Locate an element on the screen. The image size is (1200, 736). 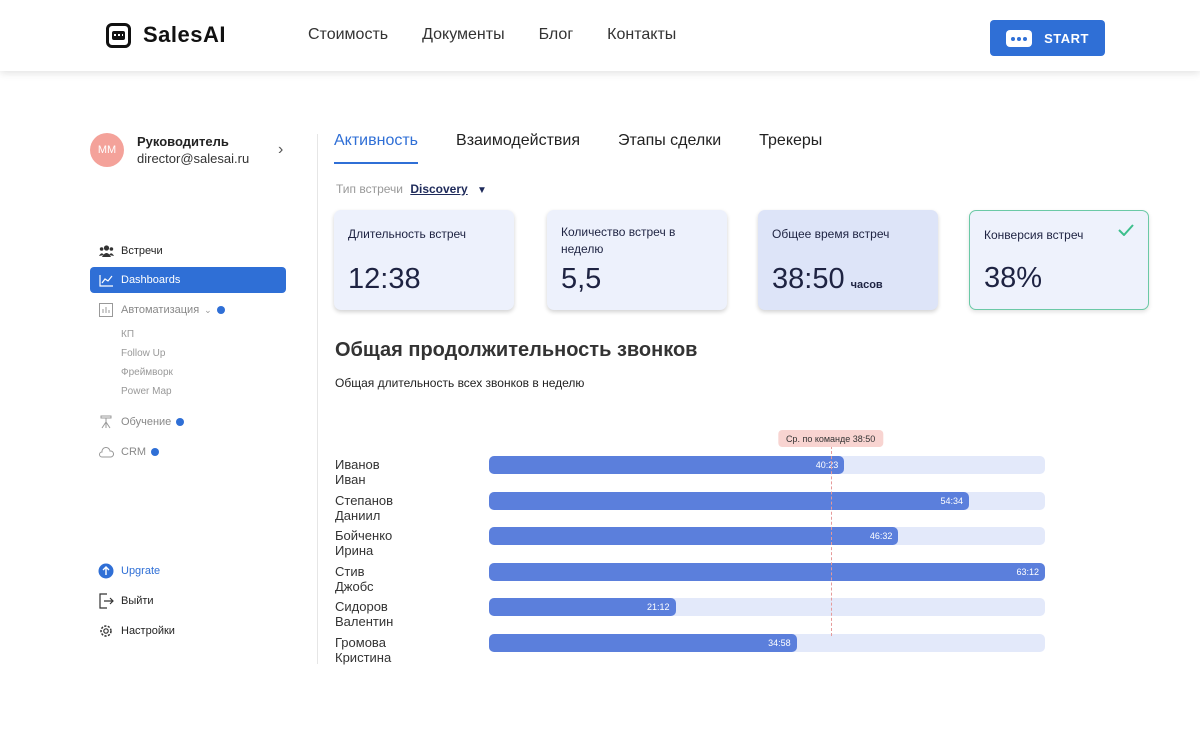
meeting-type-value: Discovery is located at coordinates (438, 189).